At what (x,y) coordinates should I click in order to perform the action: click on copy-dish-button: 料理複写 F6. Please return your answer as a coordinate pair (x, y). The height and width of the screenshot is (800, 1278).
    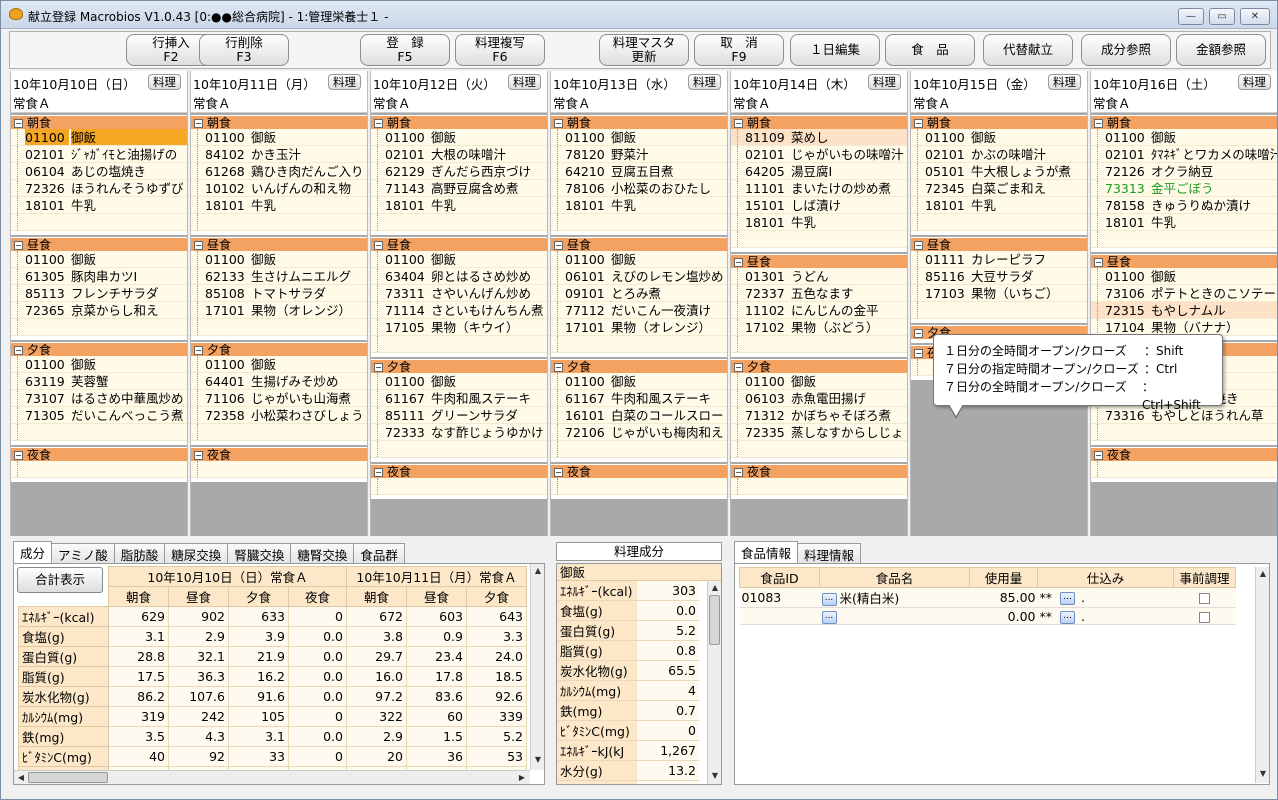
    Looking at the image, I should click on (500, 50).